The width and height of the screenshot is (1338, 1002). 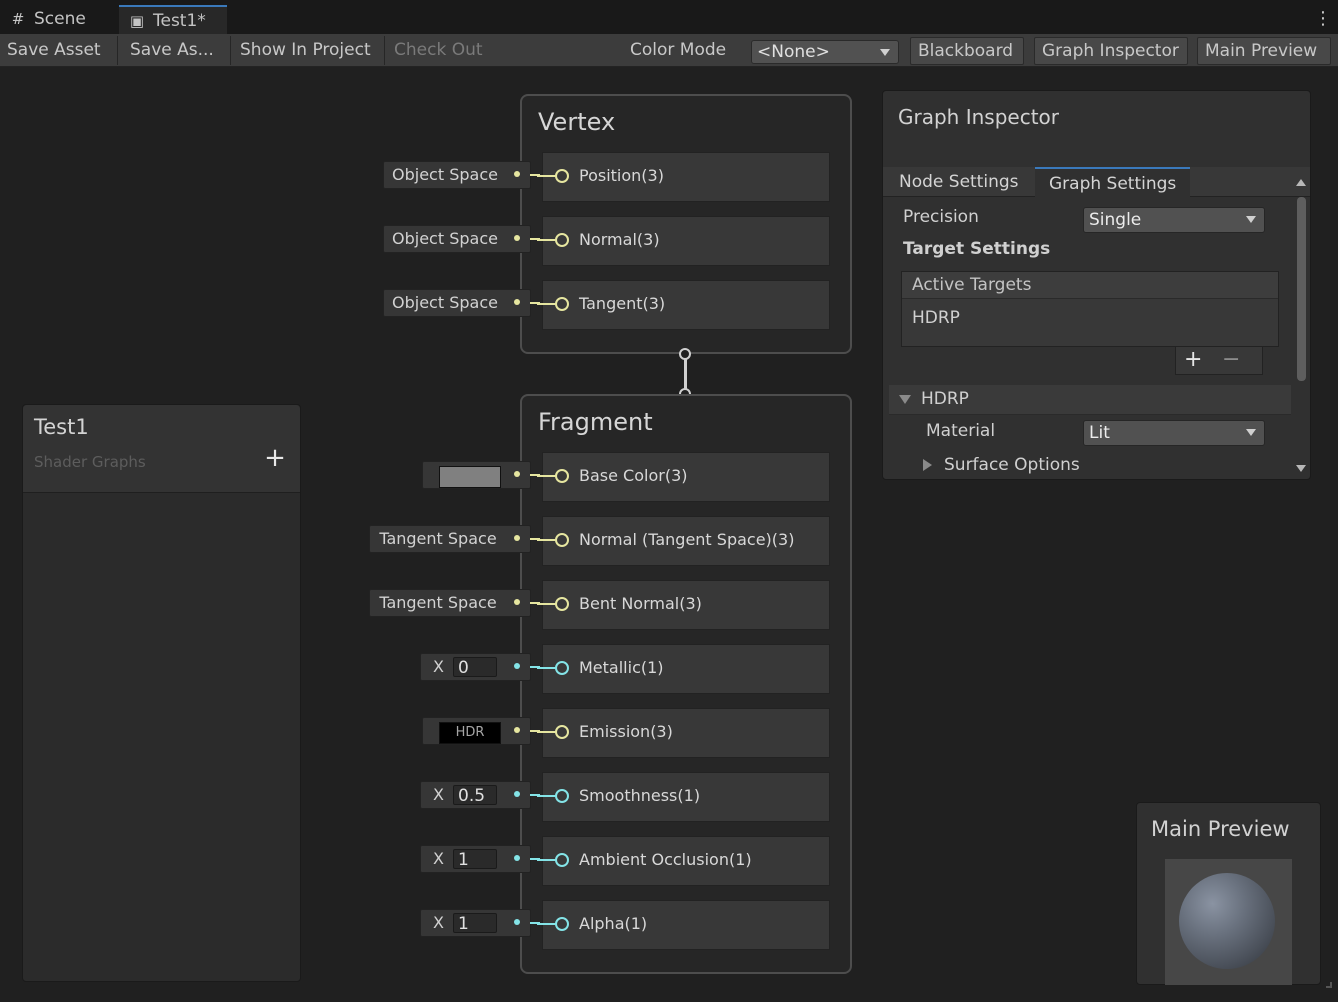 What do you see at coordinates (161, 693) in the screenshot?
I see `blackboard-panel: Test1 Shader Graphs +` at bounding box center [161, 693].